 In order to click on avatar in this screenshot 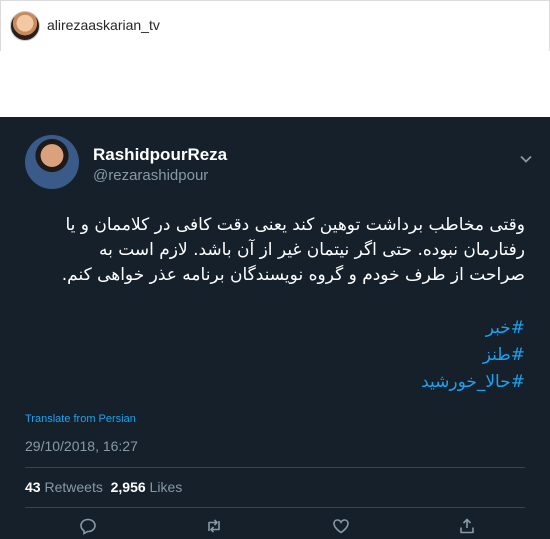, I will do `click(25, 26)`.